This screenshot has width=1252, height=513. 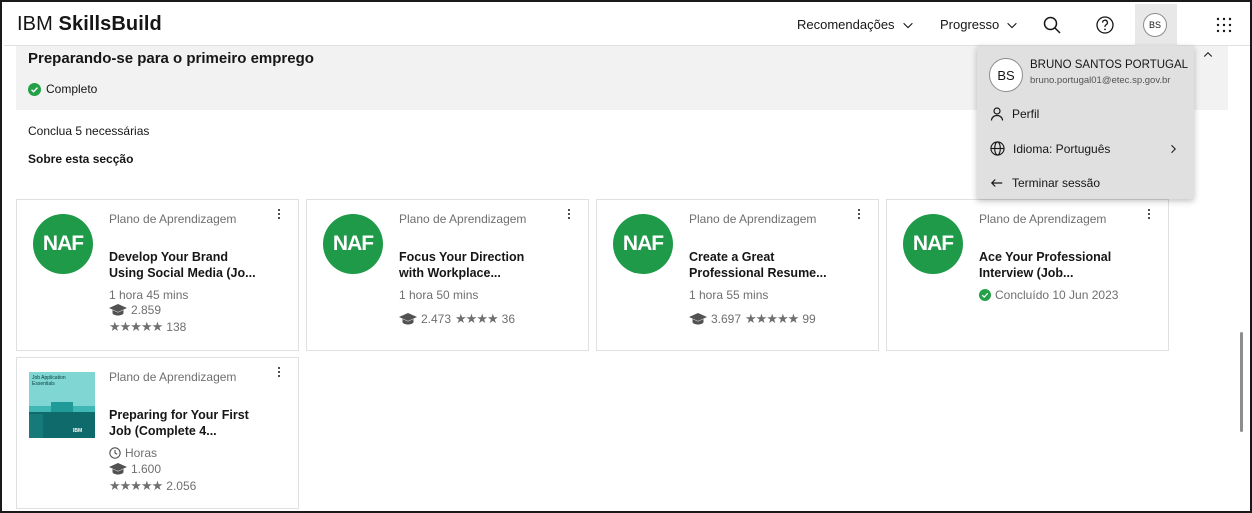 I want to click on status-text: Completo, so click(x=72, y=89).